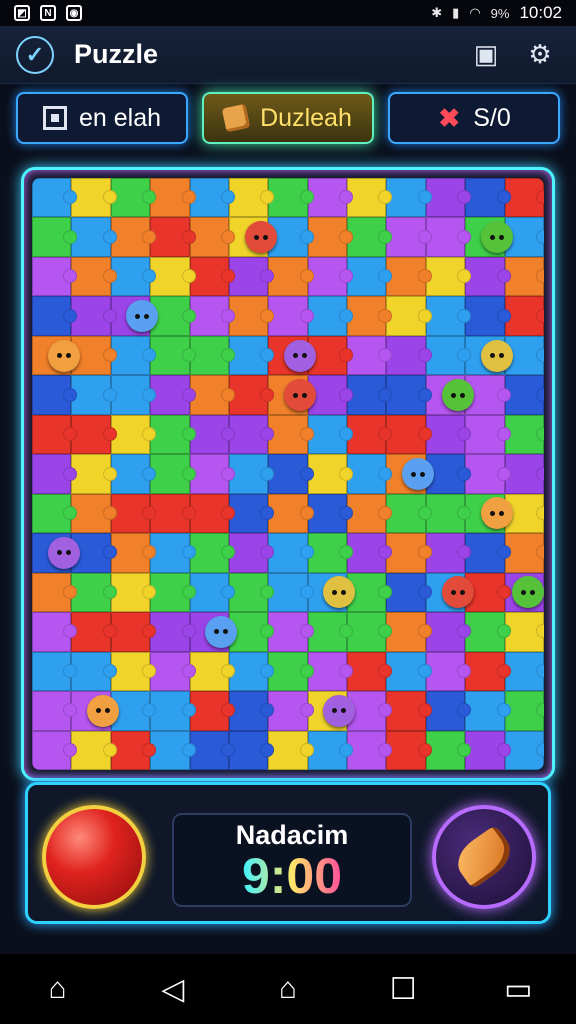 The height and width of the screenshot is (1024, 576). What do you see at coordinates (486, 55) in the screenshot?
I see `inbox-icon: ▣` at bounding box center [486, 55].